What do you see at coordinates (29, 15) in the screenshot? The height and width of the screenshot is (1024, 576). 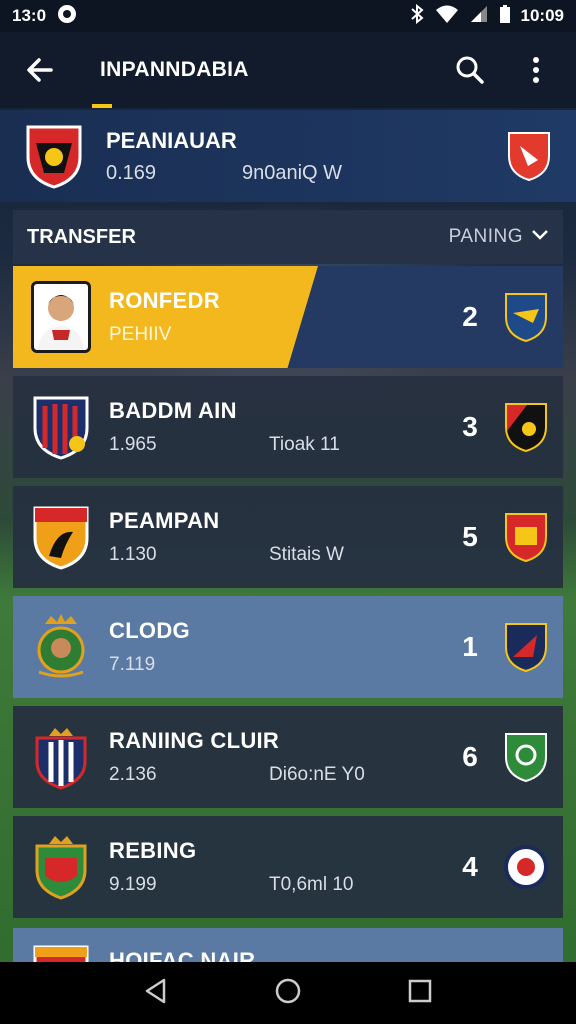 I see `status-time-left: 13:0` at bounding box center [29, 15].